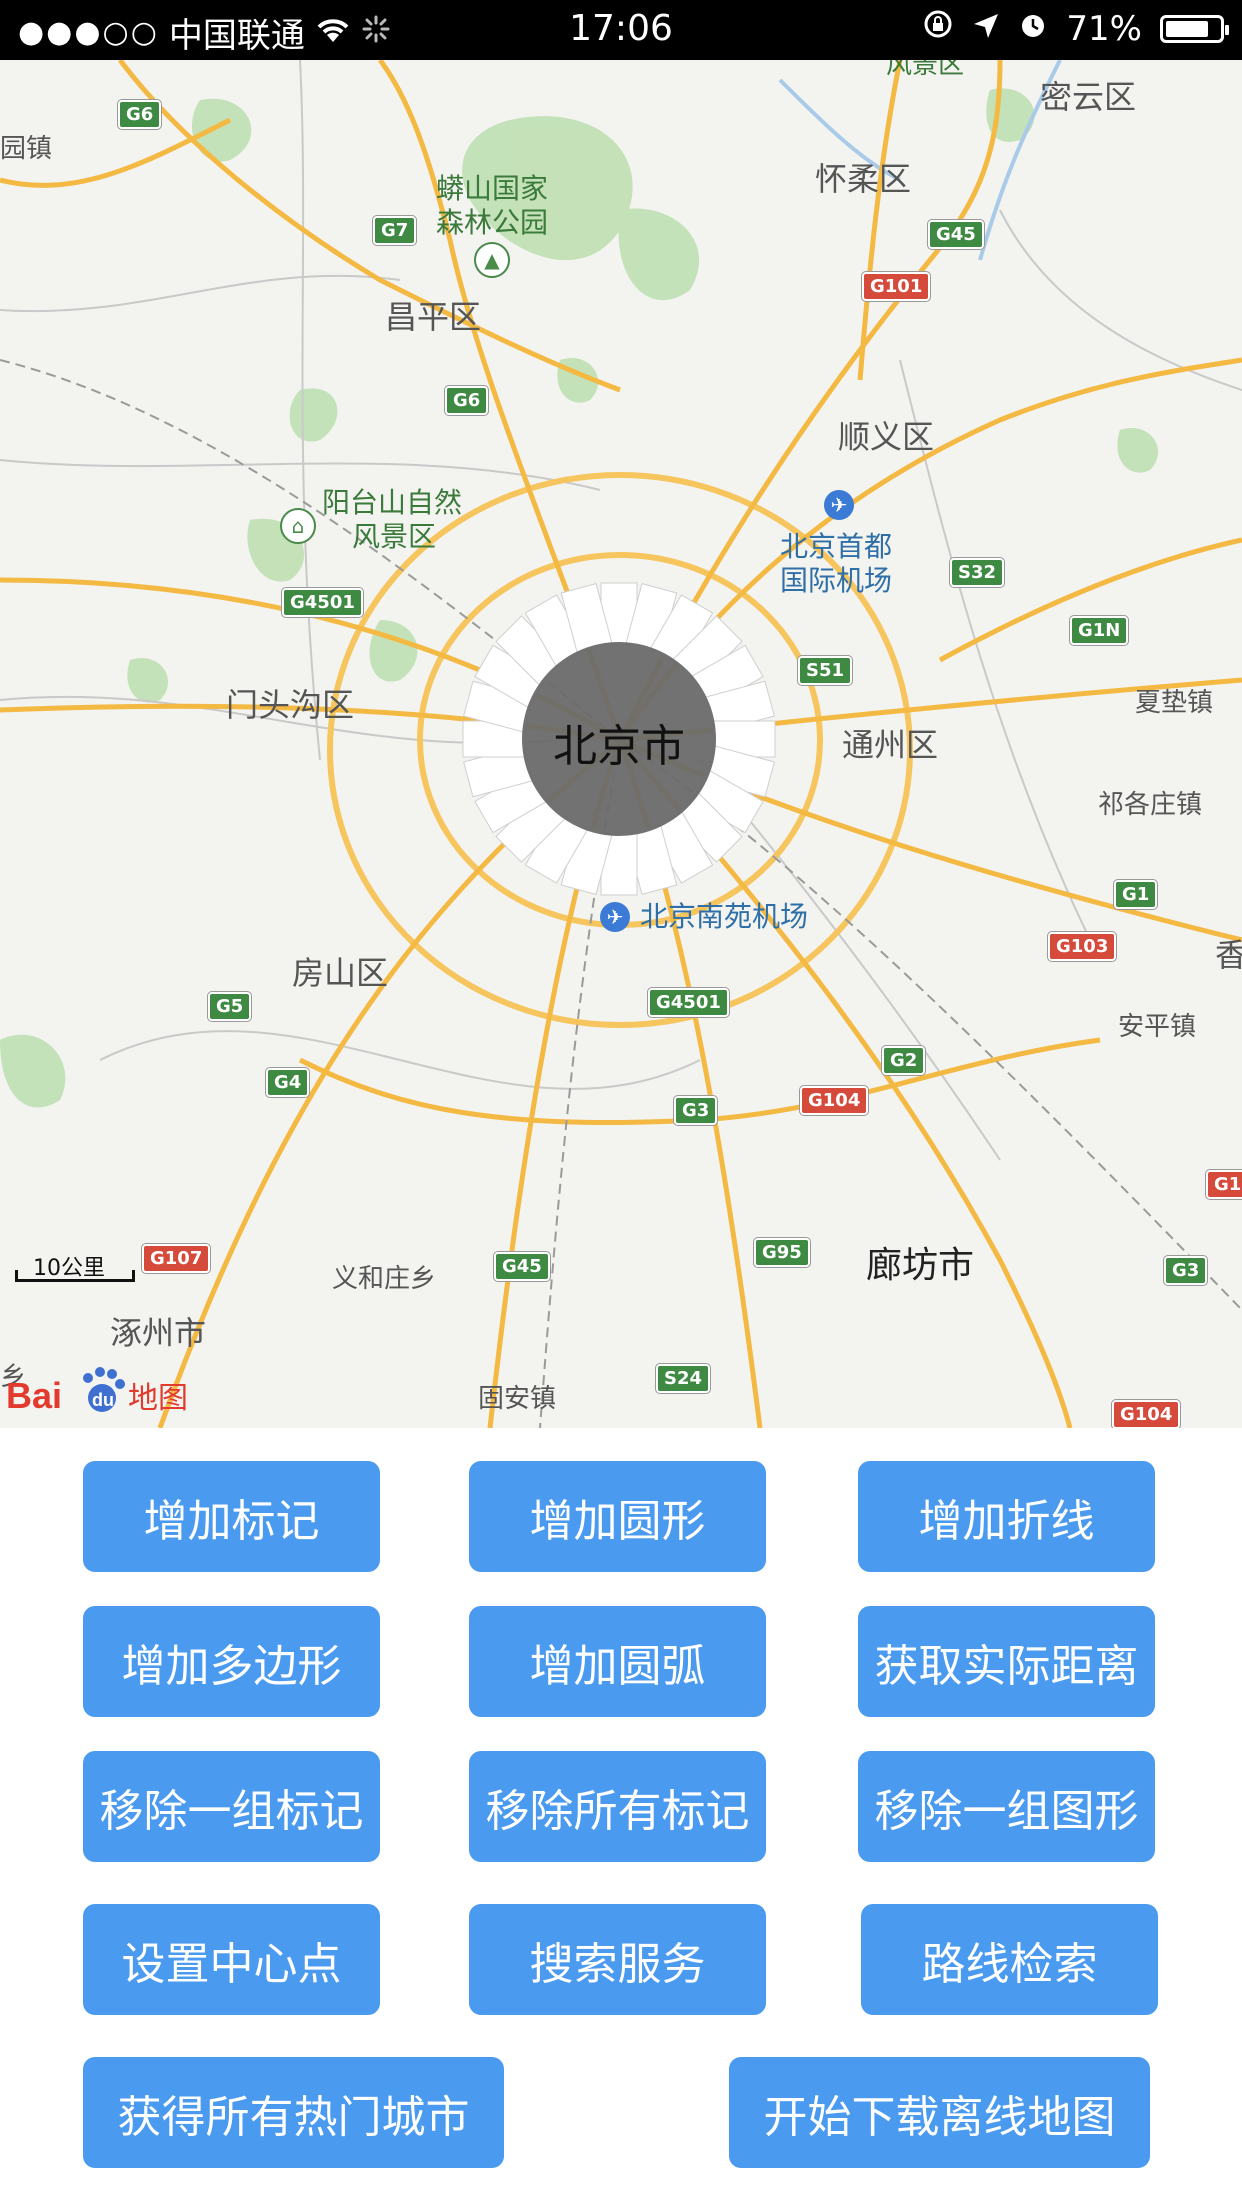 Image resolution: width=1242 pixels, height=2208 pixels. I want to click on road-shield: G103, so click(1082, 946).